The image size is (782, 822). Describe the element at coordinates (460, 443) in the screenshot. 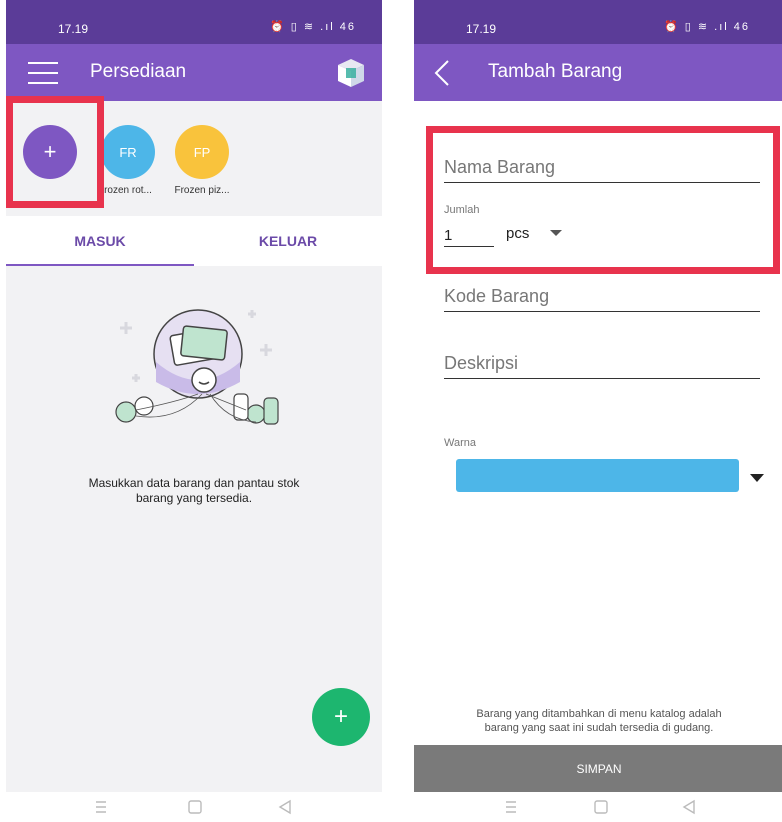

I see `color-label: Warna` at that location.